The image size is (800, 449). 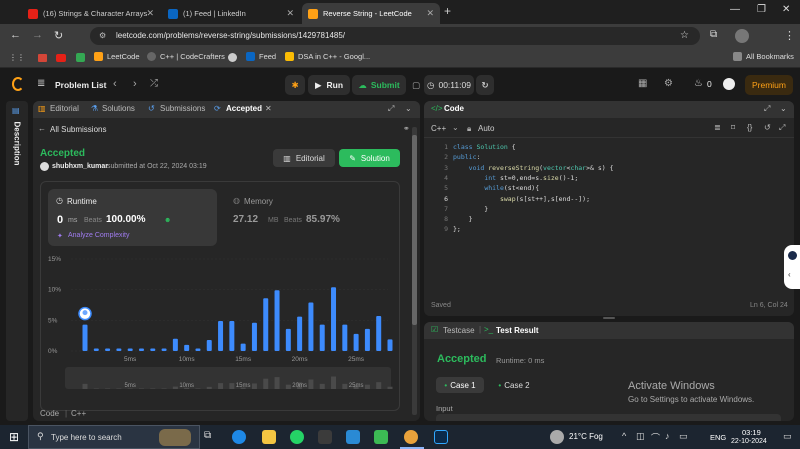 I want to click on tab-youtube: (16) Strings & Character Arrays ✕, so click(x=91, y=13).